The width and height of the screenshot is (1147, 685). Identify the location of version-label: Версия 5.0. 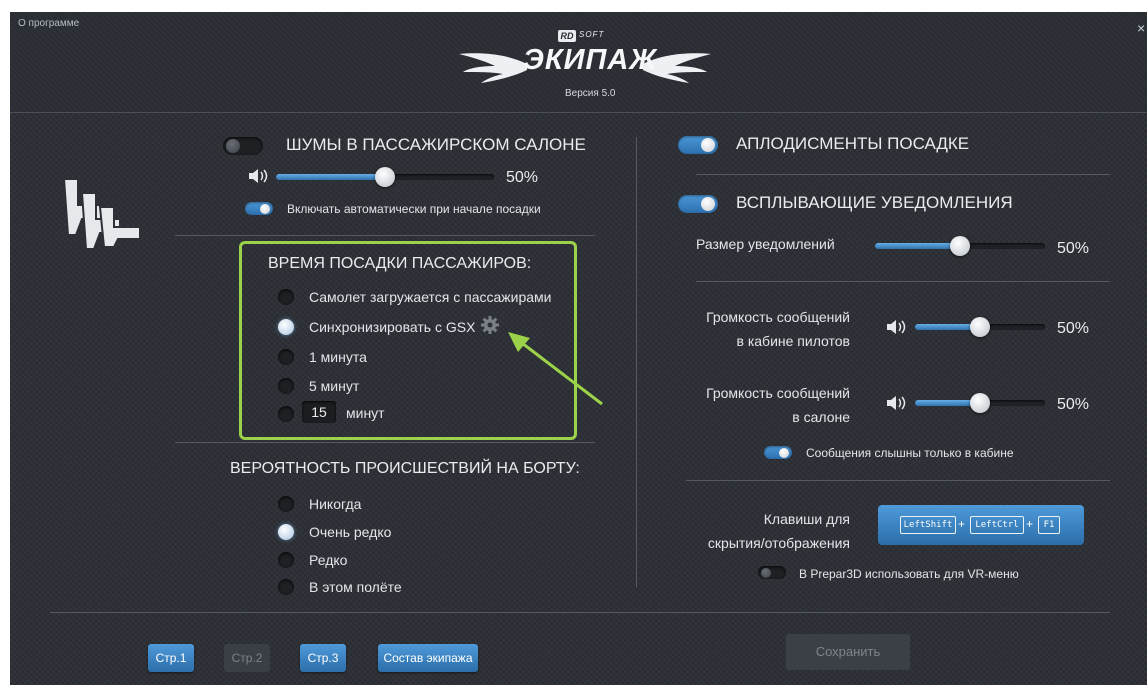
(590, 93).